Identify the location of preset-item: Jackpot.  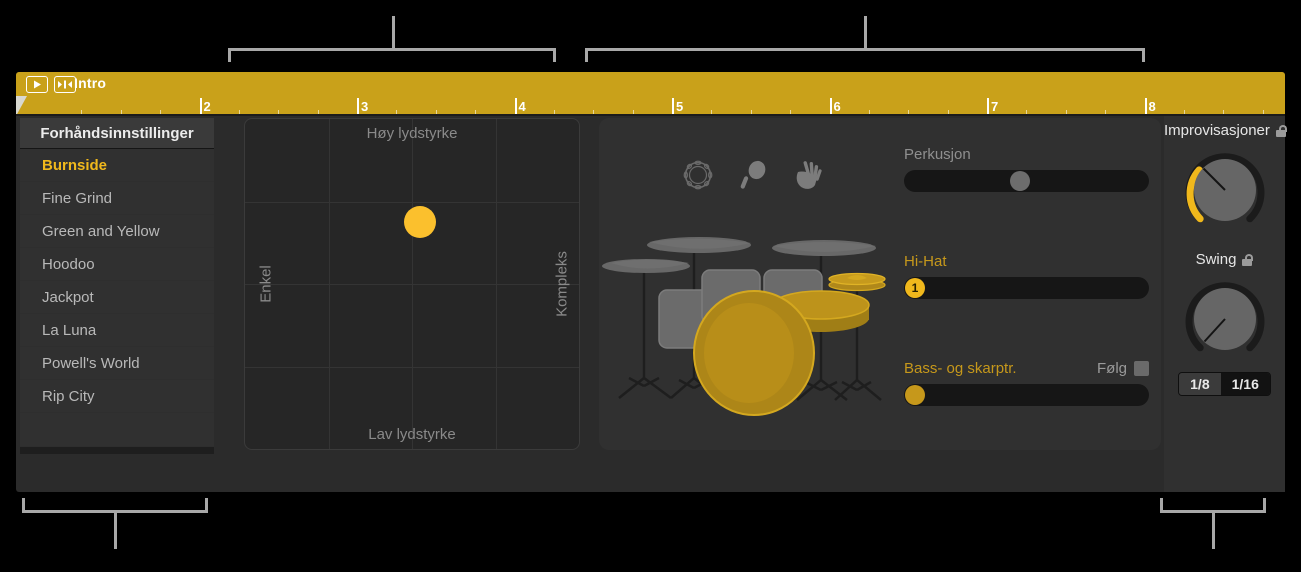
(117, 297).